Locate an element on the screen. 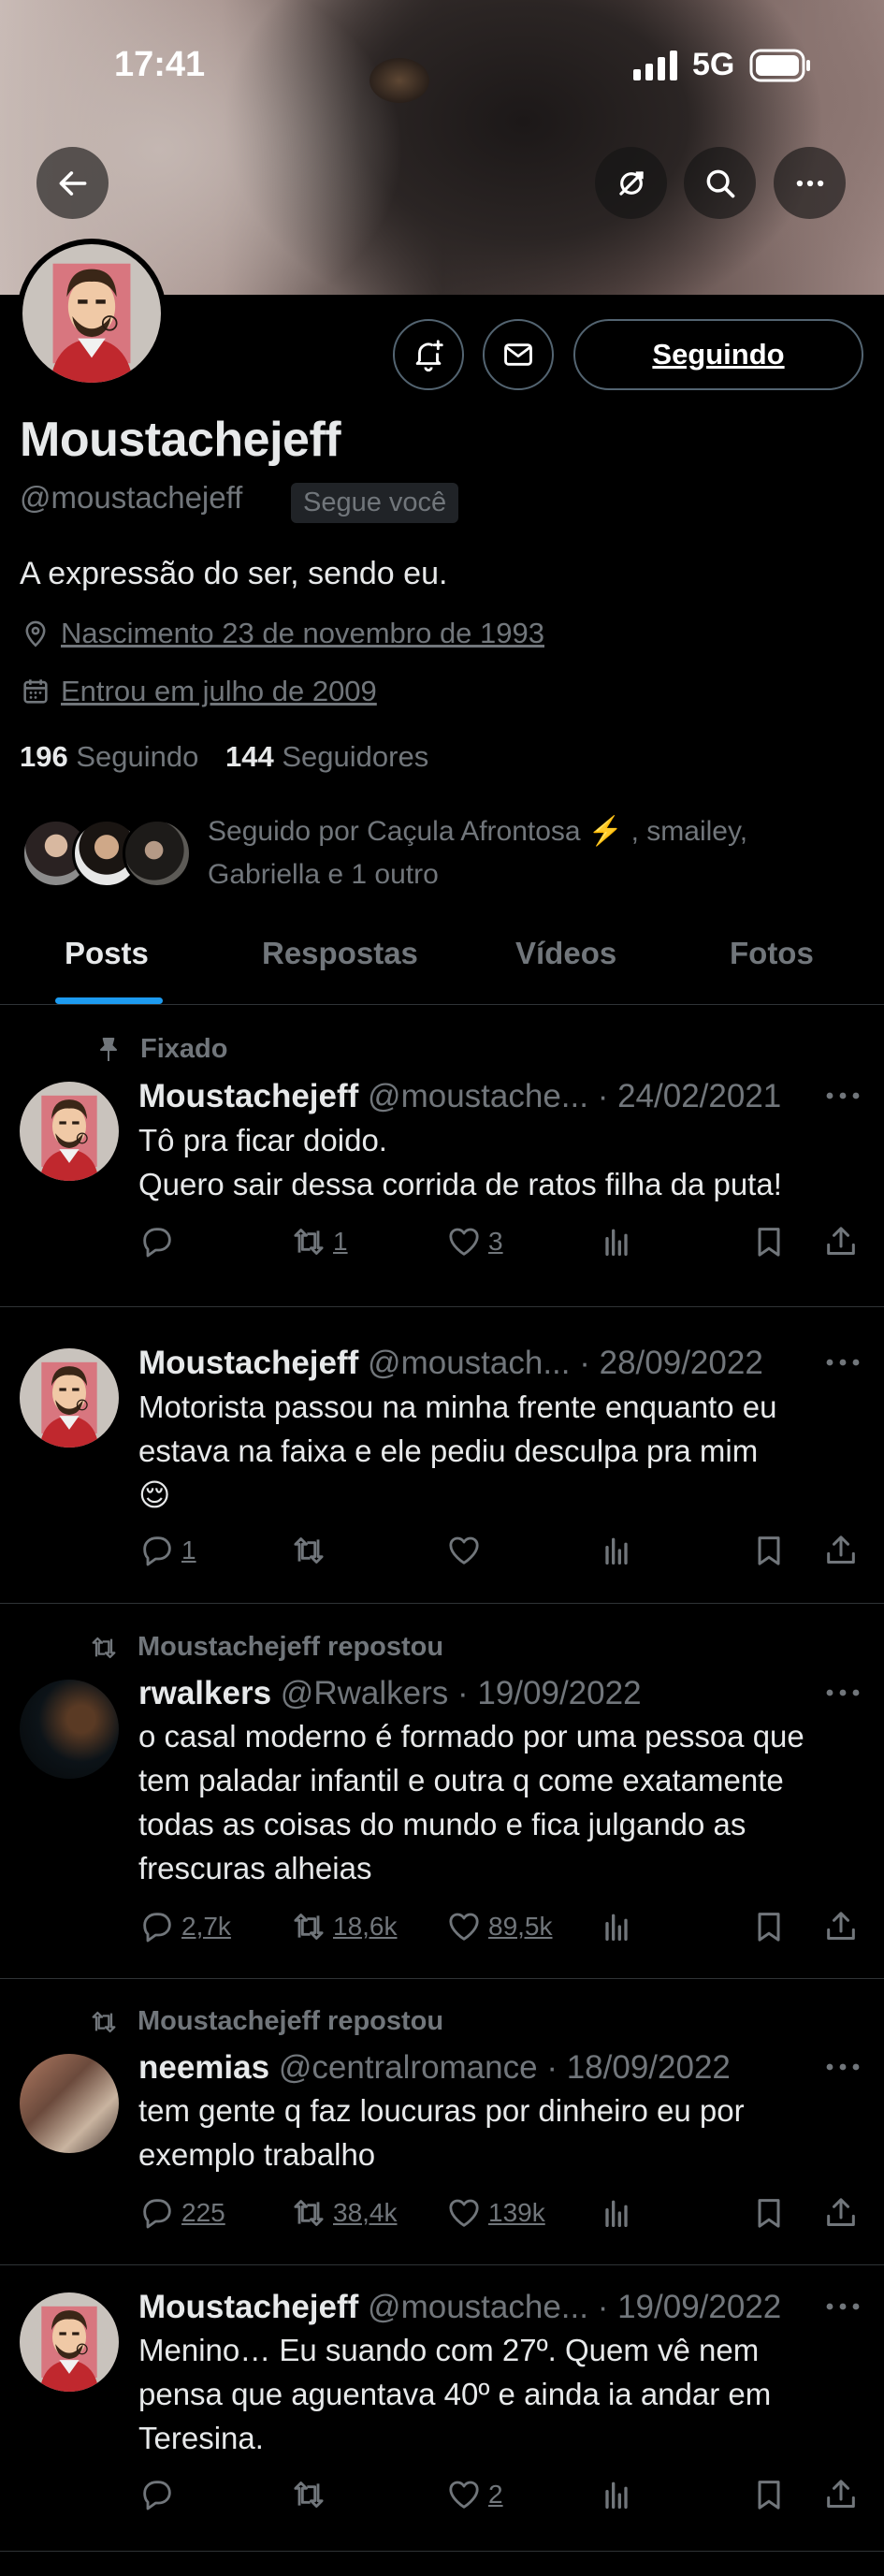 Image resolution: width=884 pixels, height=2576 pixels. circle-slash-icon is located at coordinates (631, 183).